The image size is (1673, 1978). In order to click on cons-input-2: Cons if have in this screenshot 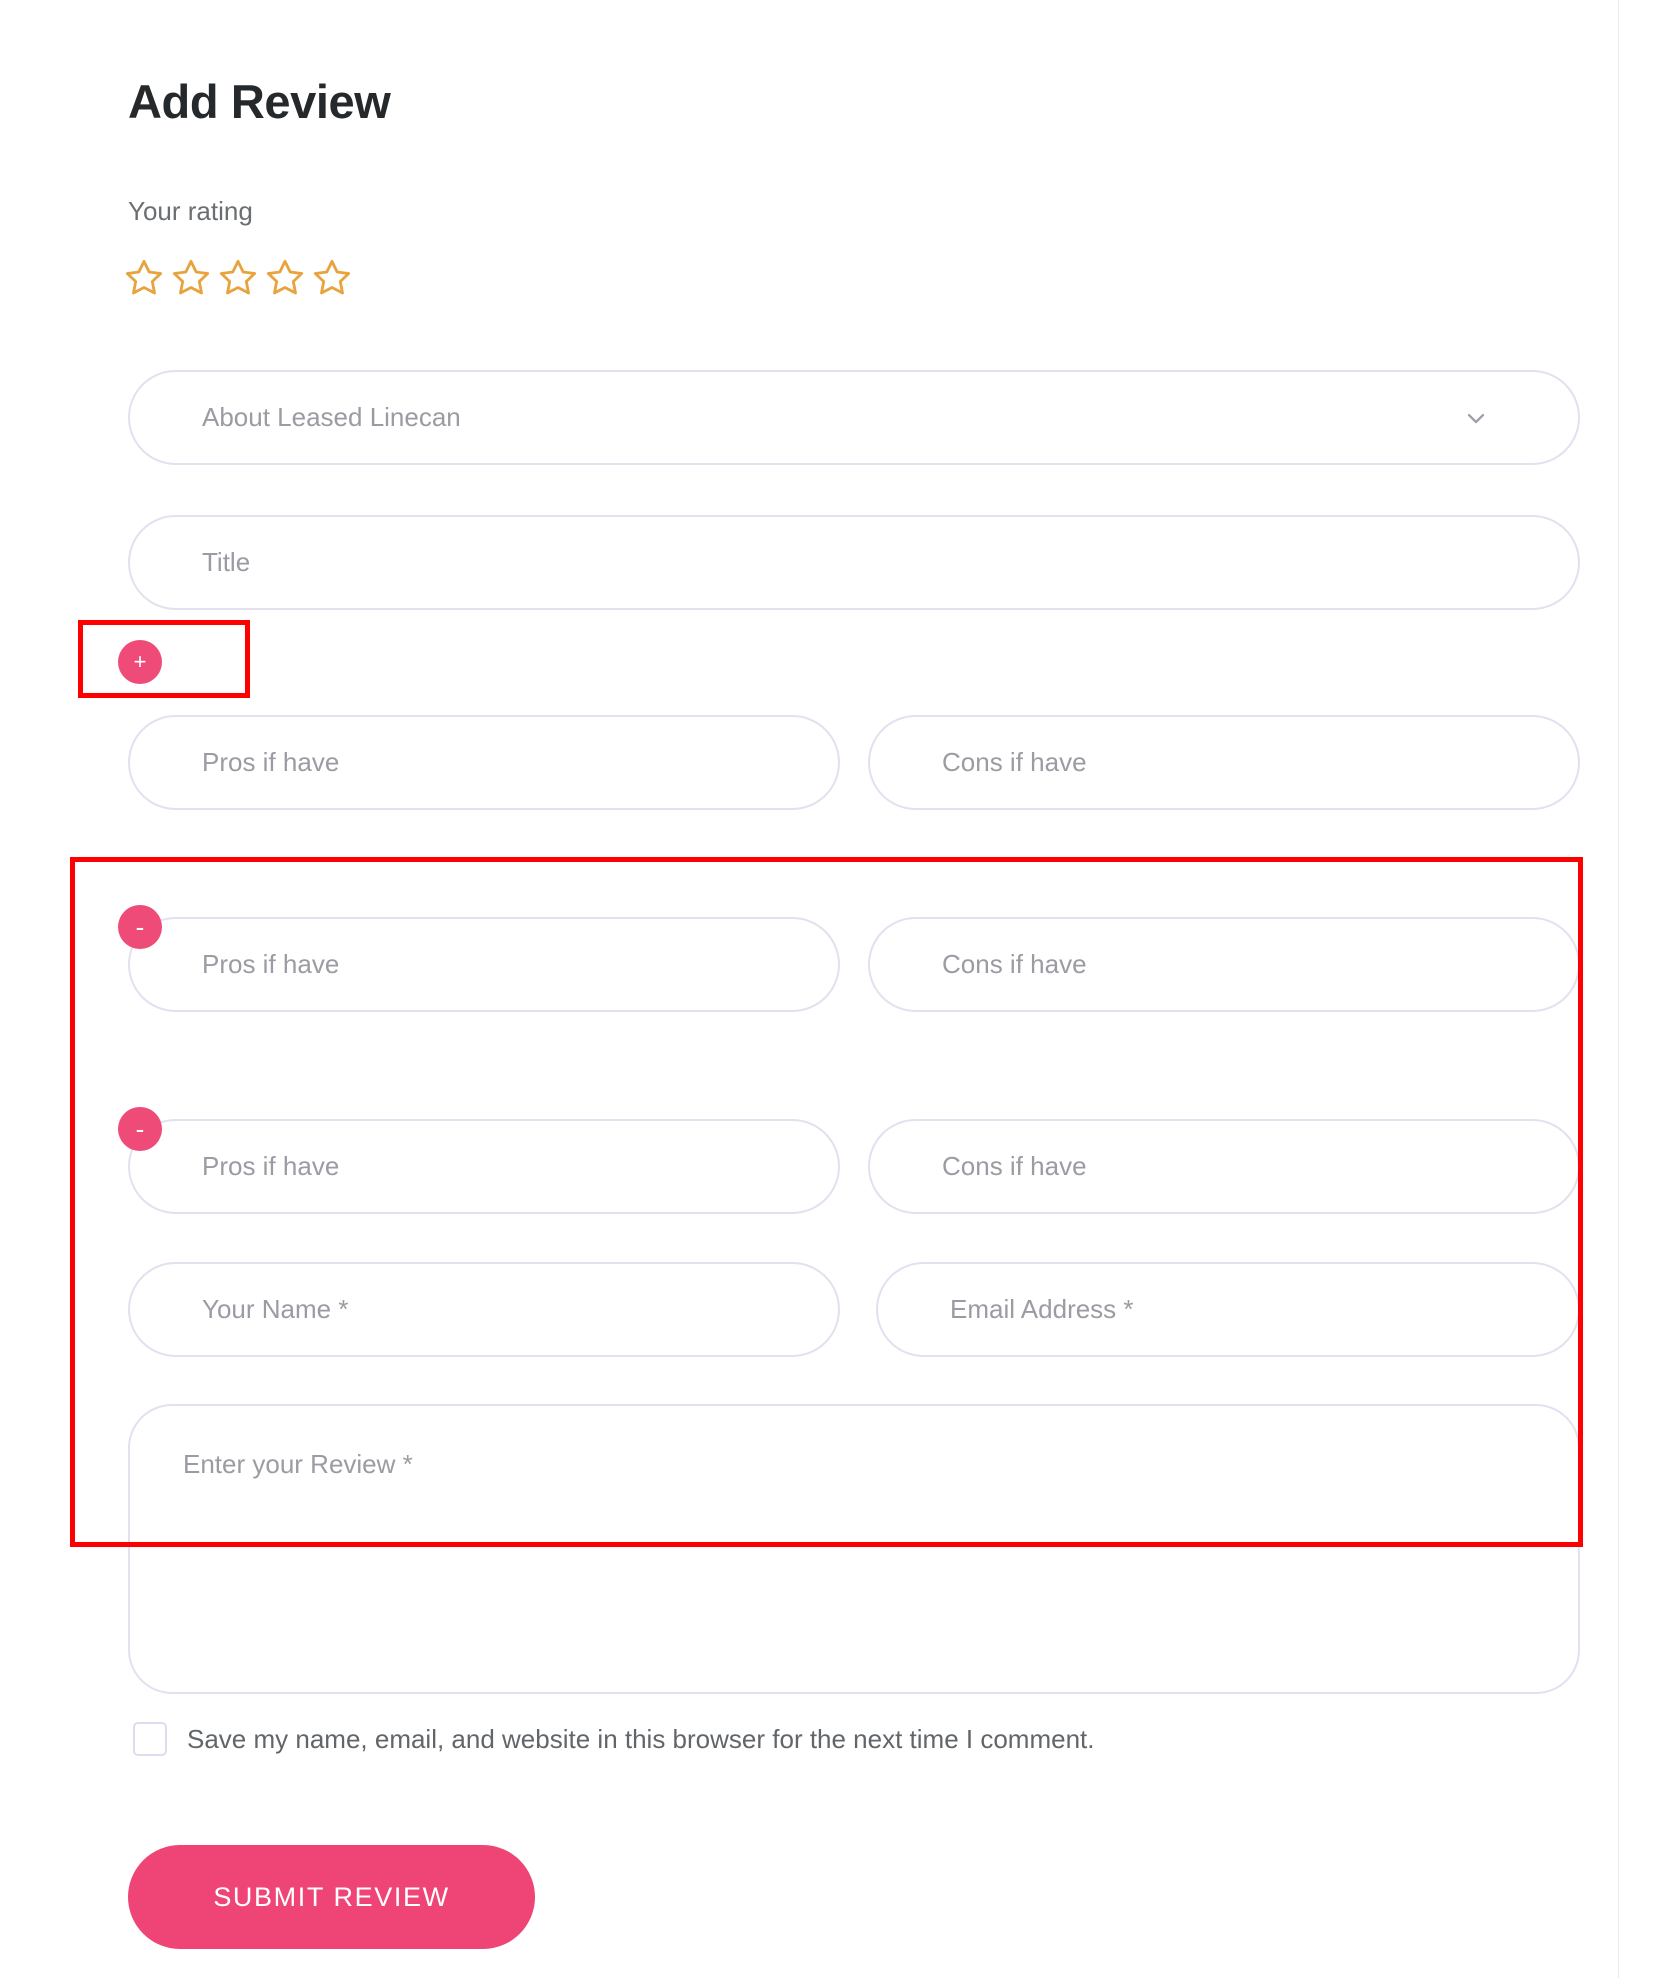, I will do `click(1224, 964)`.